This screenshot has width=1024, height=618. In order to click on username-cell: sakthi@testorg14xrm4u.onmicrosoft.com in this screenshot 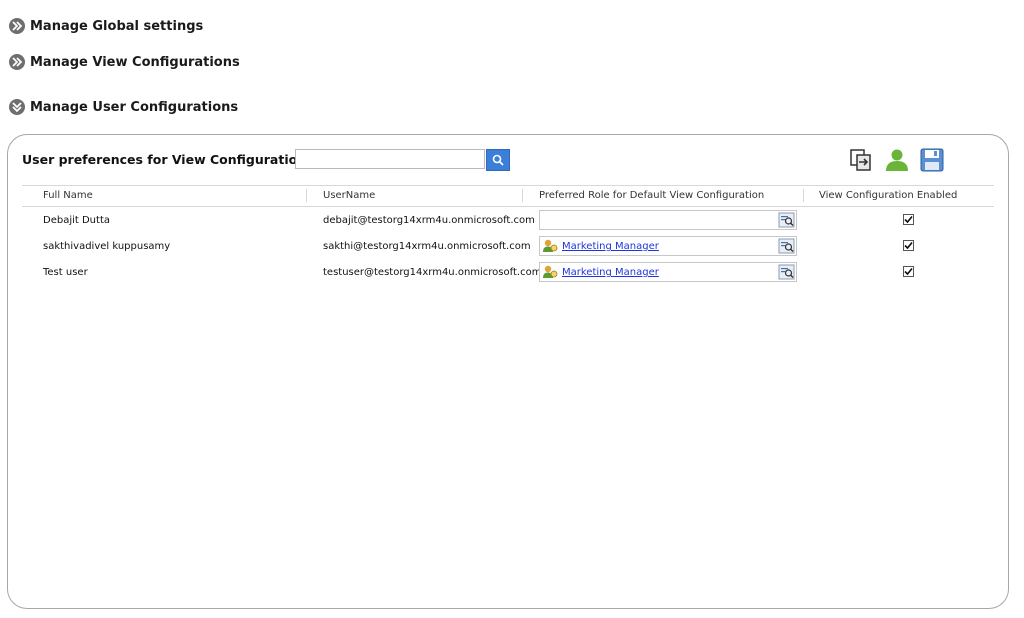, I will do `click(427, 246)`.